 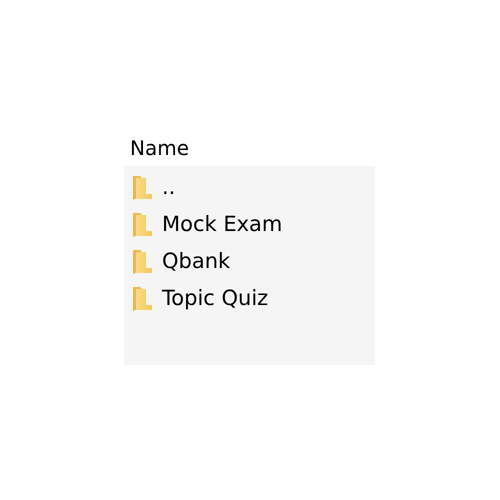 I want to click on column-header: Name, so click(x=249, y=150).